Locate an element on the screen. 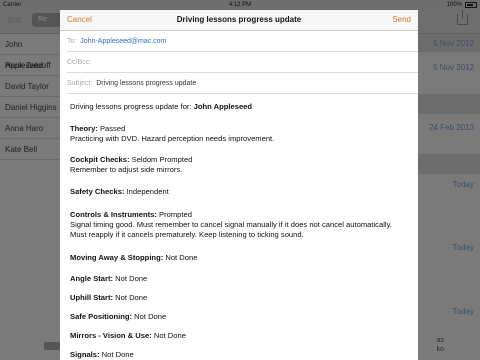 The image size is (480, 360). battery-icon is located at coordinates (471, 5).